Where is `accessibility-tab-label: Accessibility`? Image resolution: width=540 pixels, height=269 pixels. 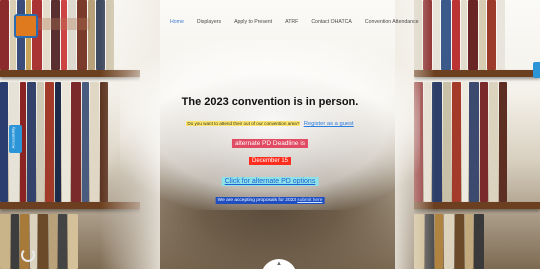
accessibility-tab-label: Accessibility is located at coordinates (13, 137).